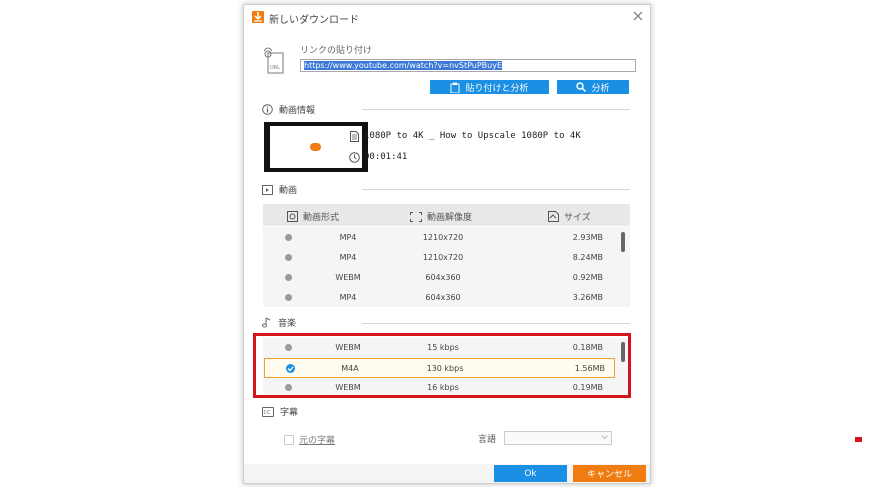  Describe the element at coordinates (442, 365) in the screenshot. I see `highlight-frame` at that location.